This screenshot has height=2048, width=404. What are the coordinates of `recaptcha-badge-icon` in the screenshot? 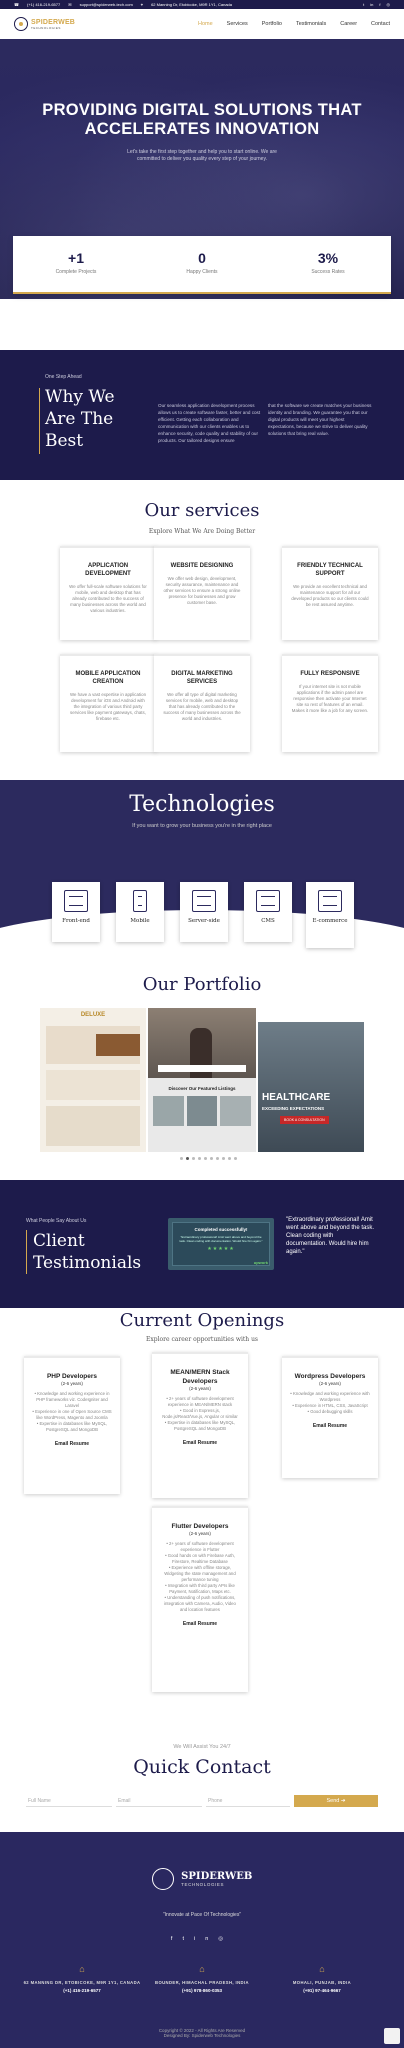 It's located at (392, 2036).